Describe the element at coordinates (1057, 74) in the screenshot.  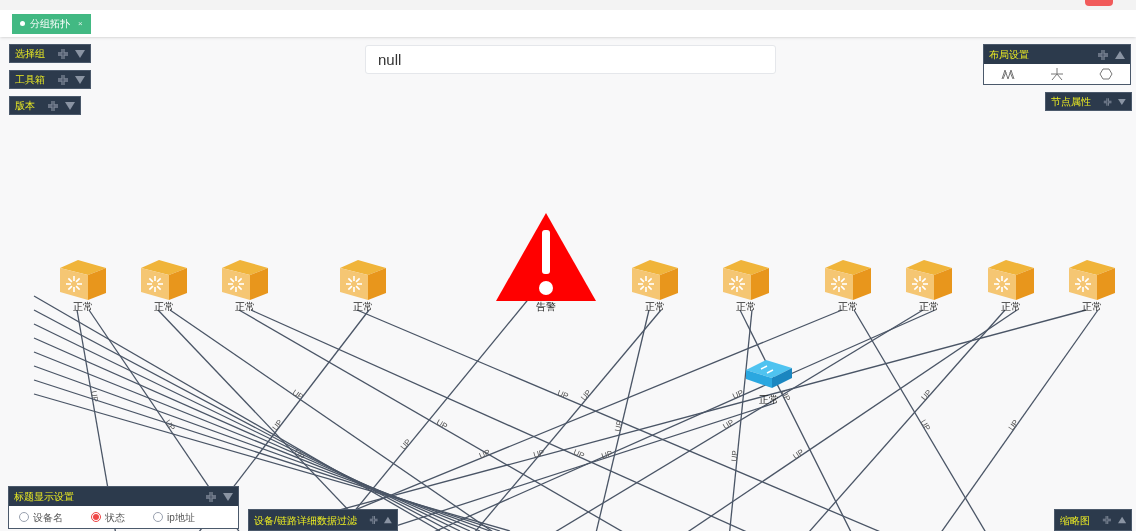
I see `layout-star-icon` at that location.